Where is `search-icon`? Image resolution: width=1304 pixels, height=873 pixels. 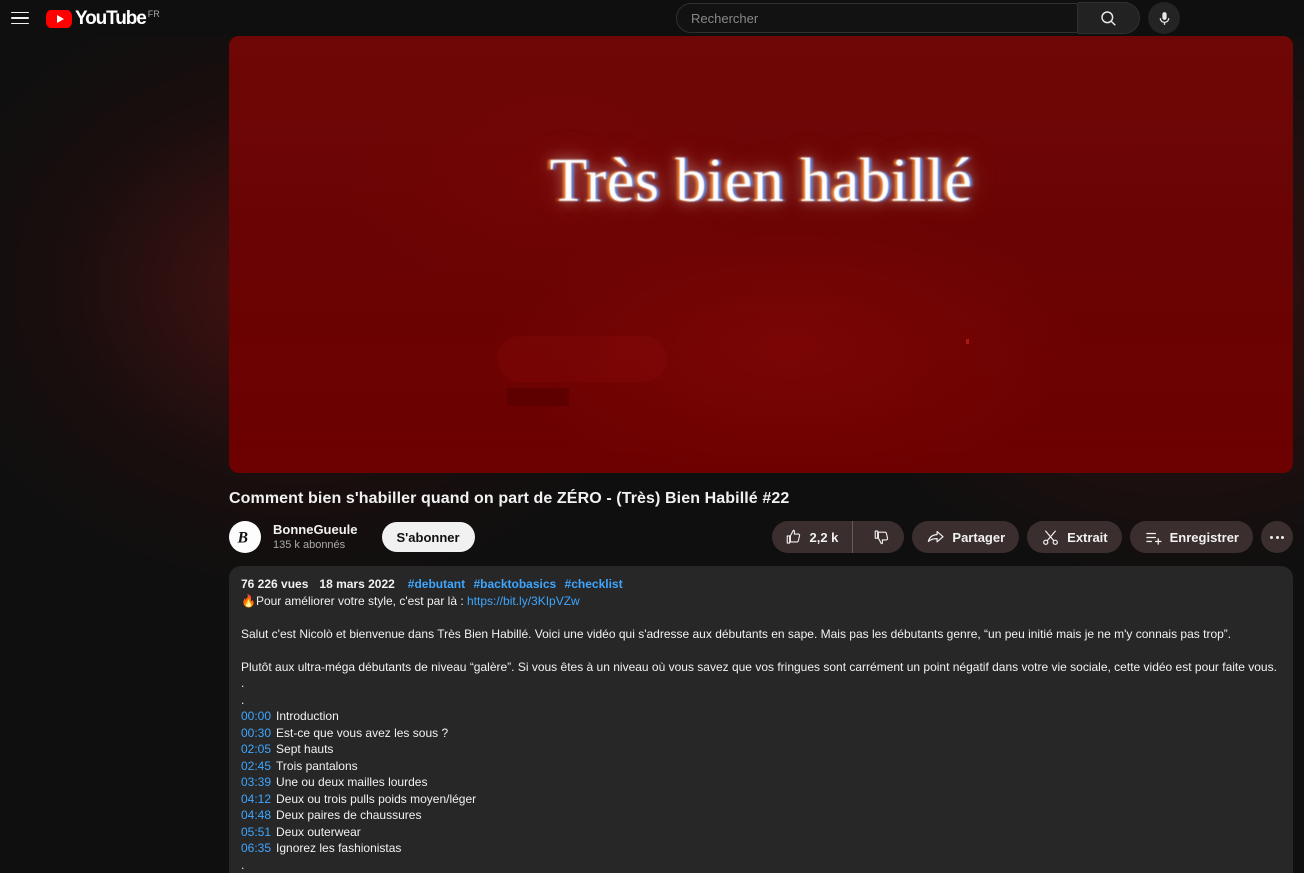
search-icon is located at coordinates (1108, 18).